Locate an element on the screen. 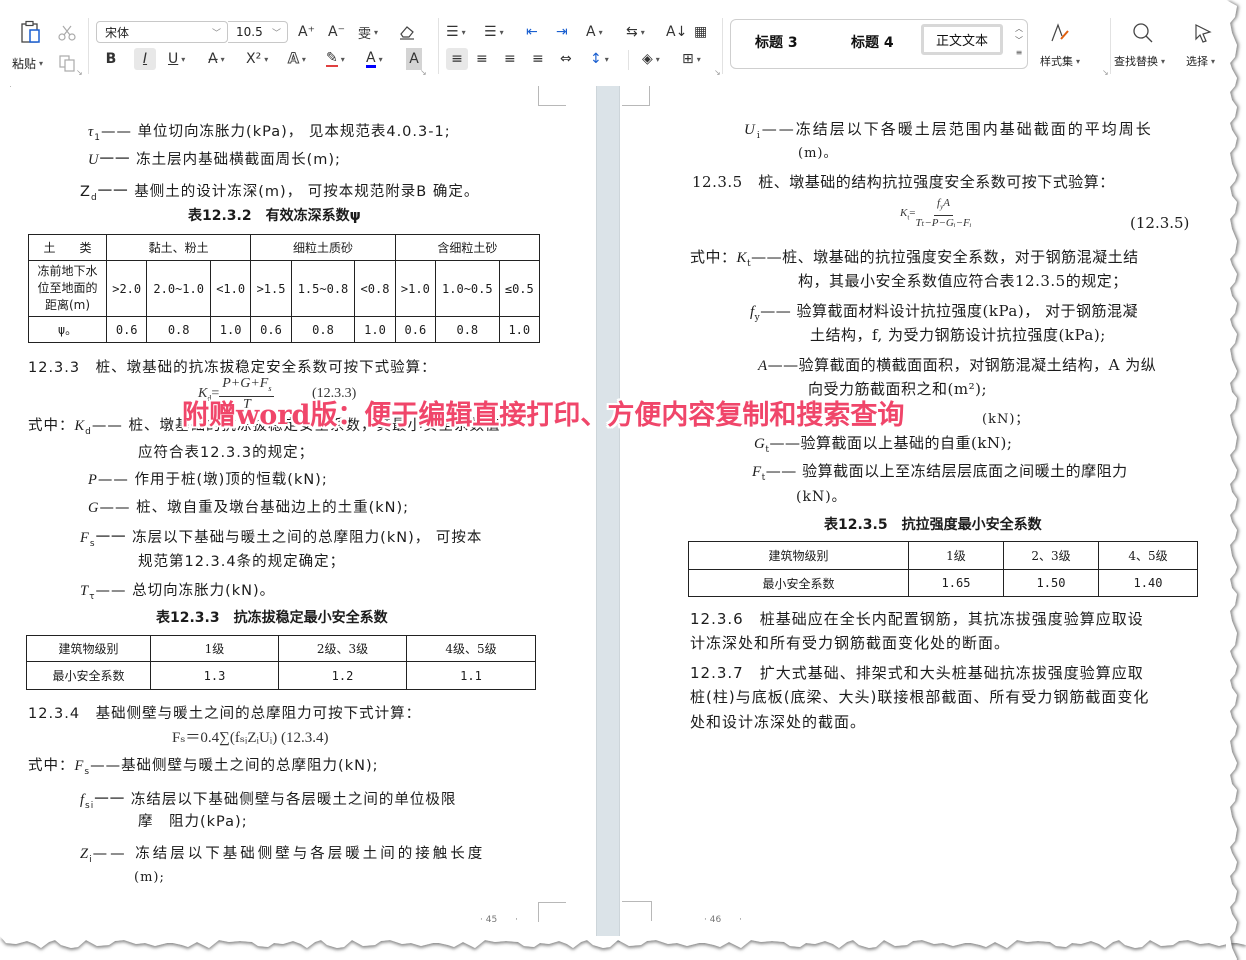  decrease-indent-button: ⇤ is located at coordinates (532, 32).